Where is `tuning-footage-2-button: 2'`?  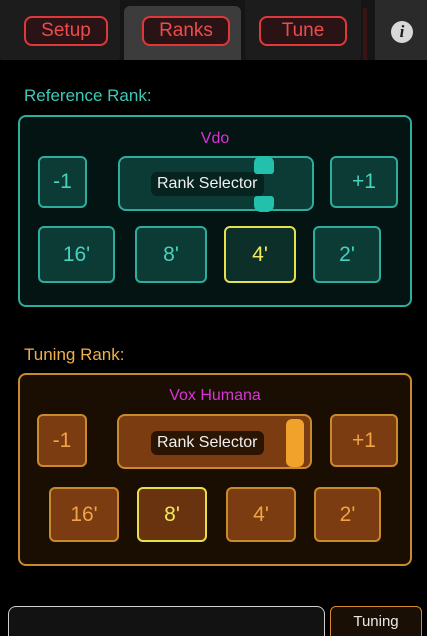
tuning-footage-2-button: 2' is located at coordinates (347, 514).